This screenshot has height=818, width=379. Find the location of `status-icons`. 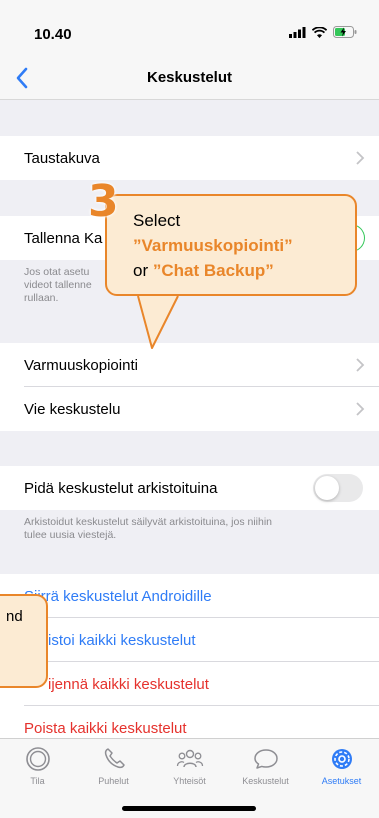

status-icons is located at coordinates (323, 32).